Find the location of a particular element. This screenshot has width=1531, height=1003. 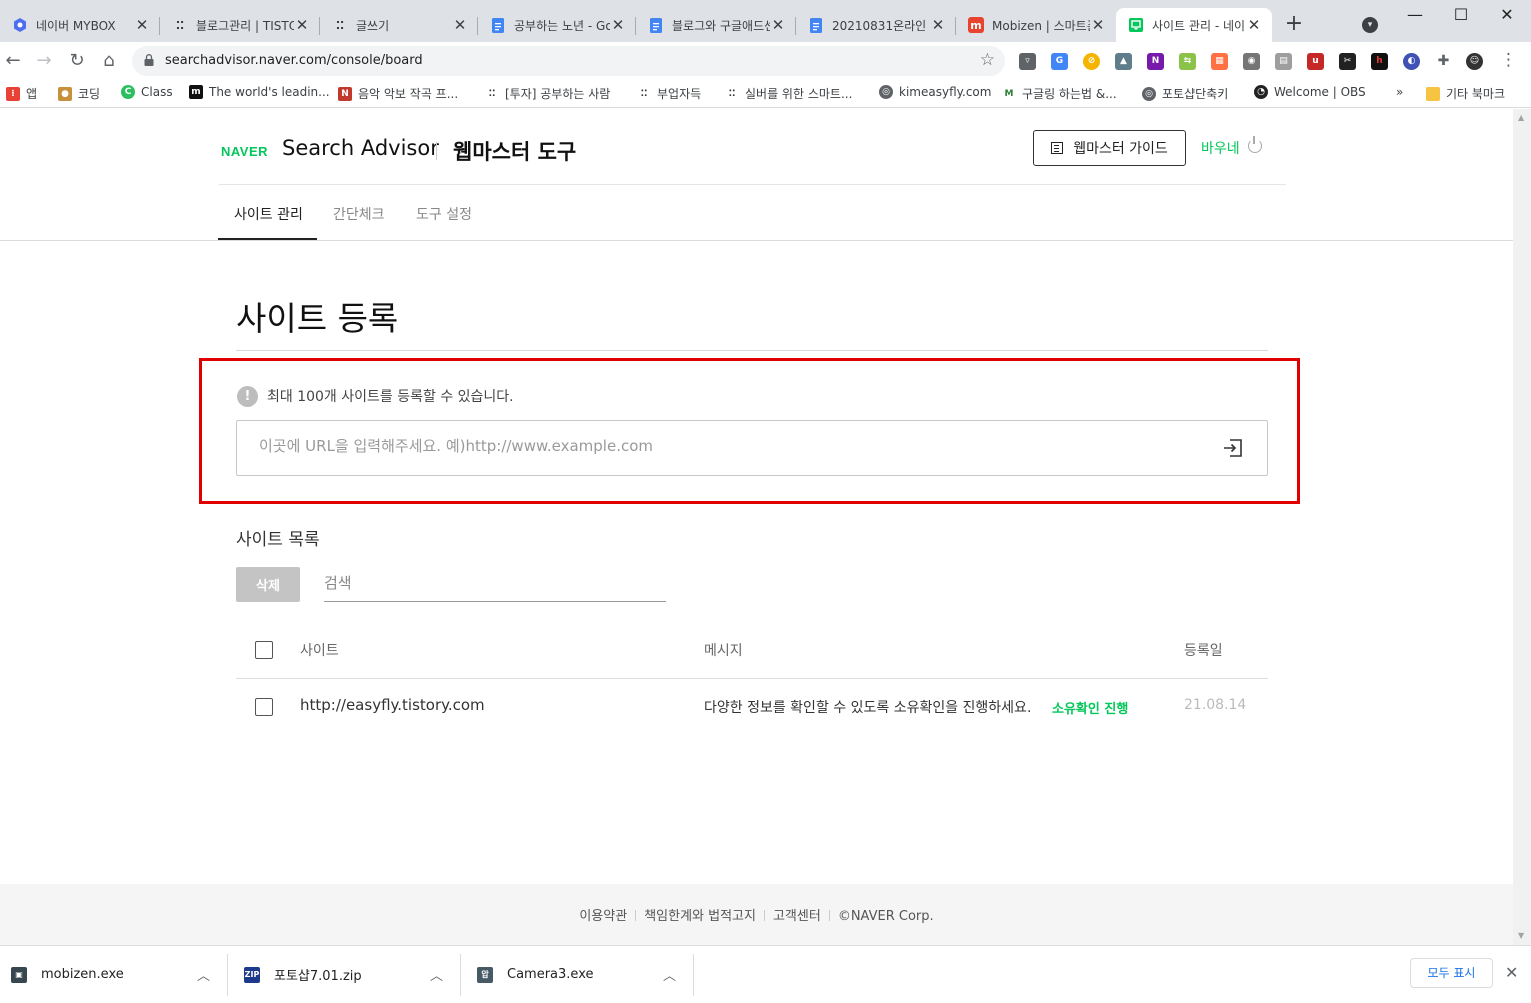

bookmark-item: ⁚⁚ 부업자득 is located at coordinates (669, 93).